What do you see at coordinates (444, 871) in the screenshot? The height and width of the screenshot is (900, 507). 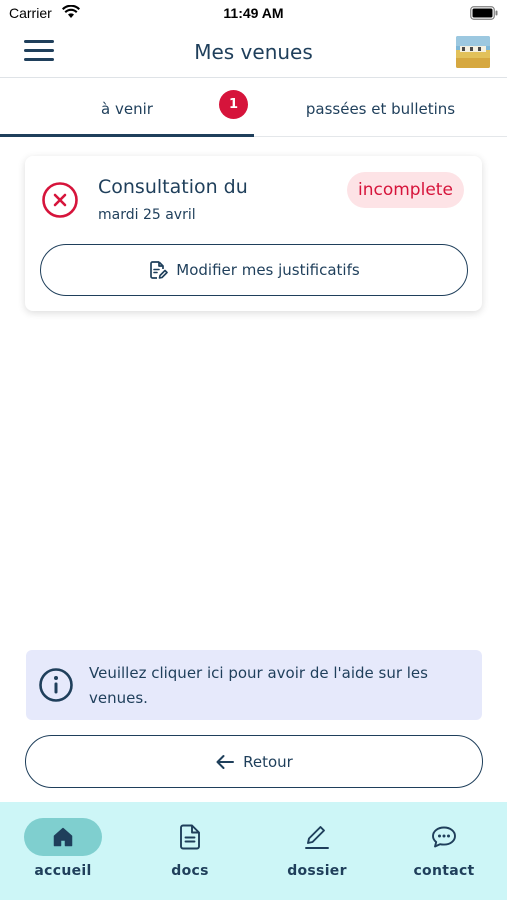 I see `nav-label-contact: contact` at bounding box center [444, 871].